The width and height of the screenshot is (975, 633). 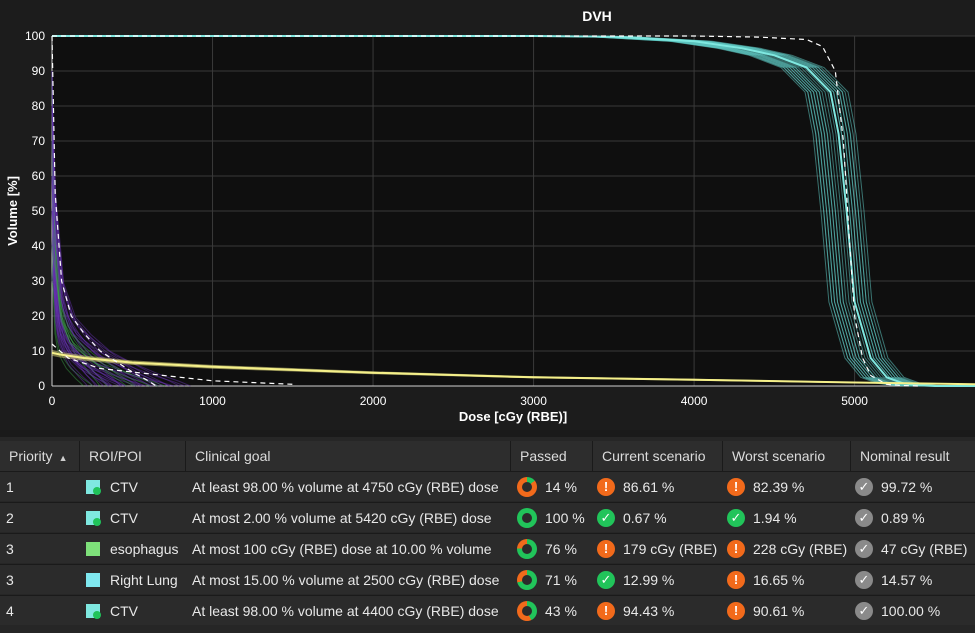 I want to click on cell-passed: 71 %, so click(x=552, y=580).